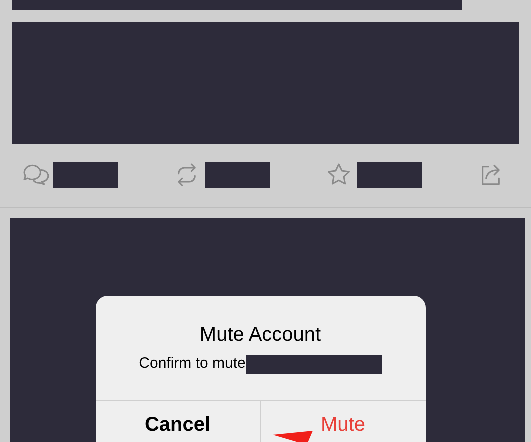  Describe the element at coordinates (192, 364) in the screenshot. I see `dialog-message: Confirm to mute` at that location.